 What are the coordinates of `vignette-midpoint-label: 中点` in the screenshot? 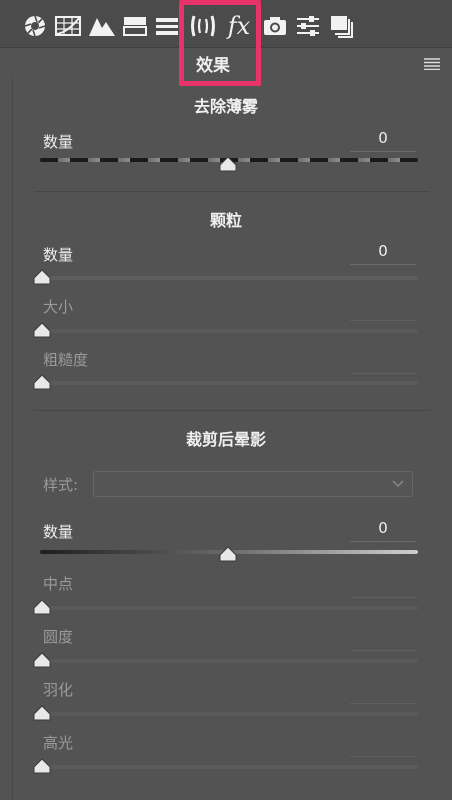 It's located at (58, 584).